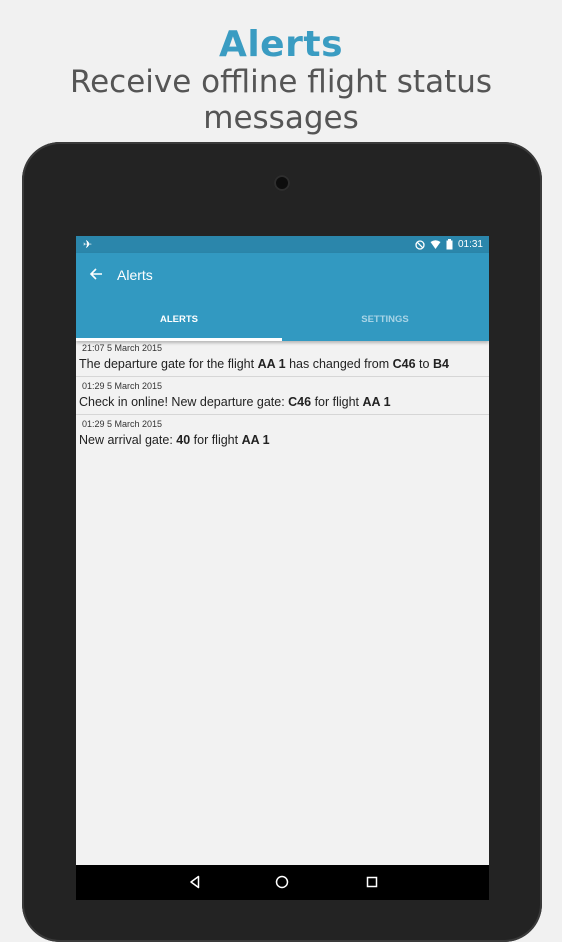  What do you see at coordinates (282, 297) in the screenshot?
I see `app-bar: Alerts ALERTS SETTINGS` at bounding box center [282, 297].